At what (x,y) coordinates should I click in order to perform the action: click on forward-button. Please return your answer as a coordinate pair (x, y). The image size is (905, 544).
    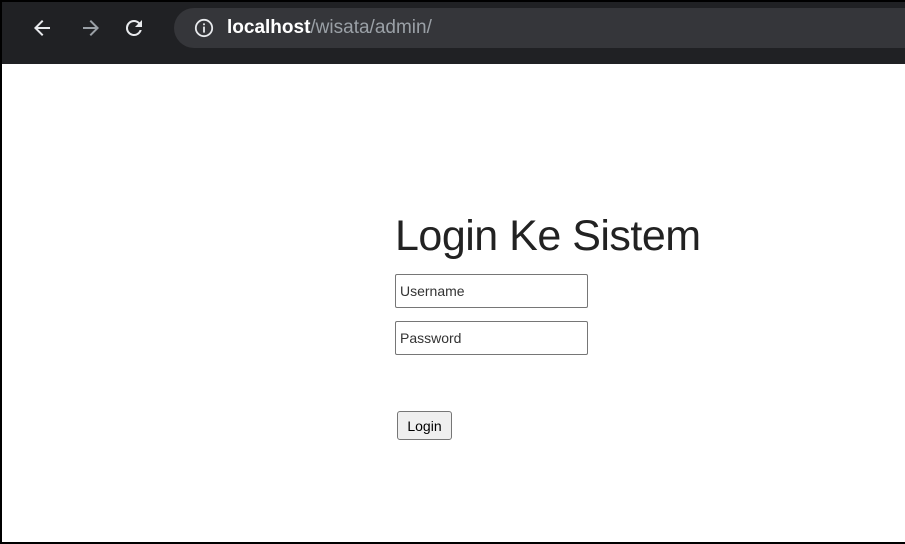
    Looking at the image, I should click on (91, 28).